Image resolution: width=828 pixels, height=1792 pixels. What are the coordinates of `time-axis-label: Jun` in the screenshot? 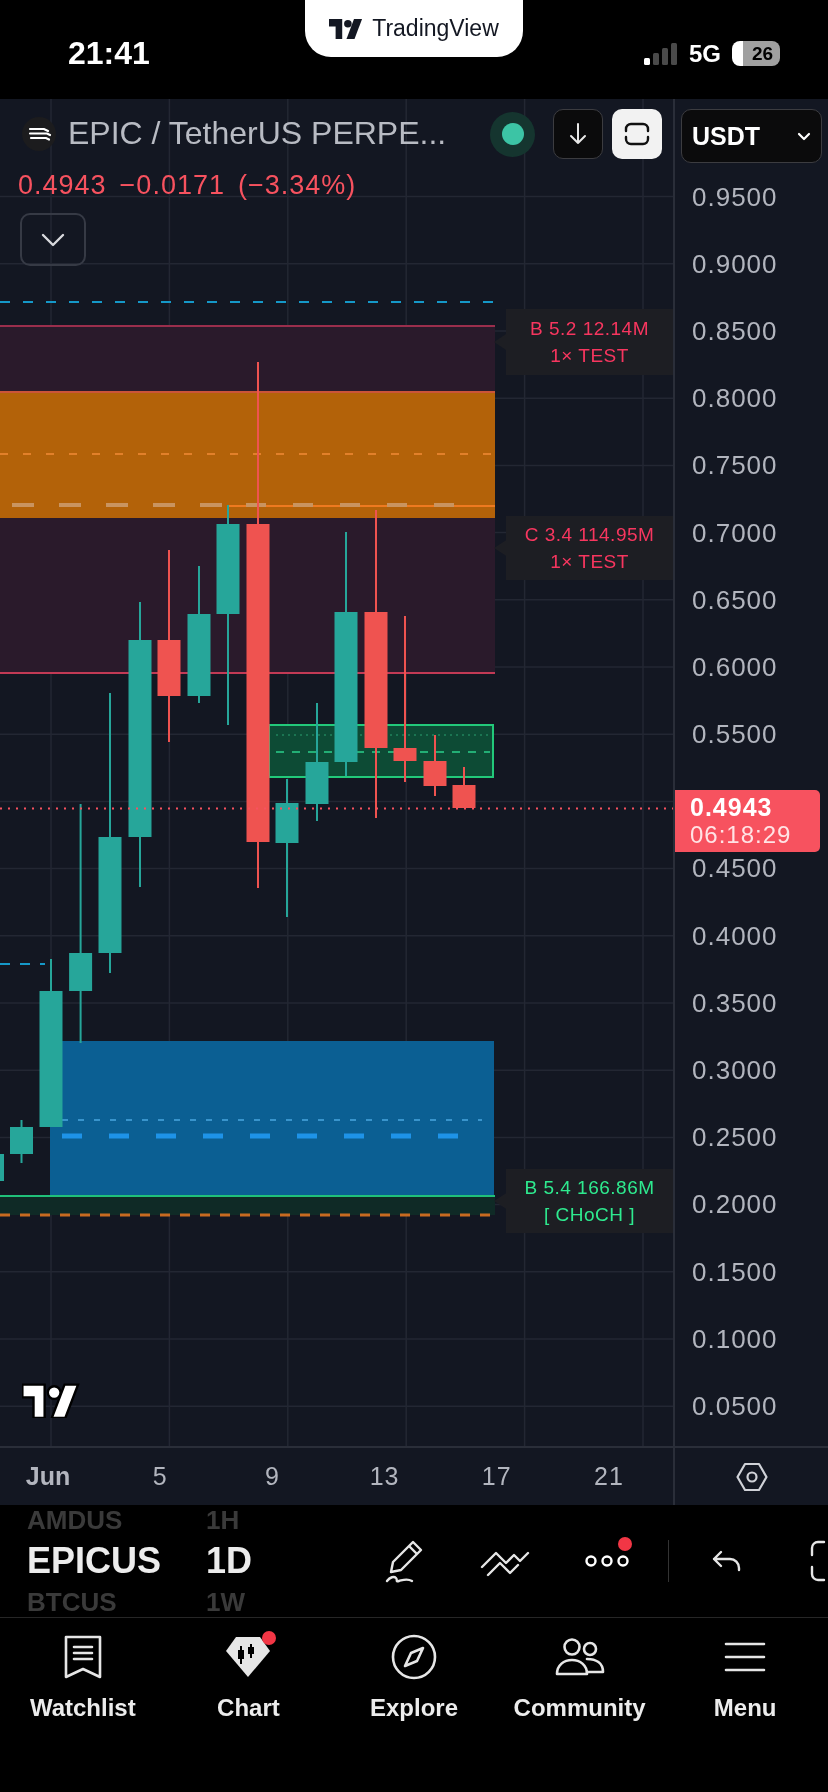 It's located at (48, 1476).